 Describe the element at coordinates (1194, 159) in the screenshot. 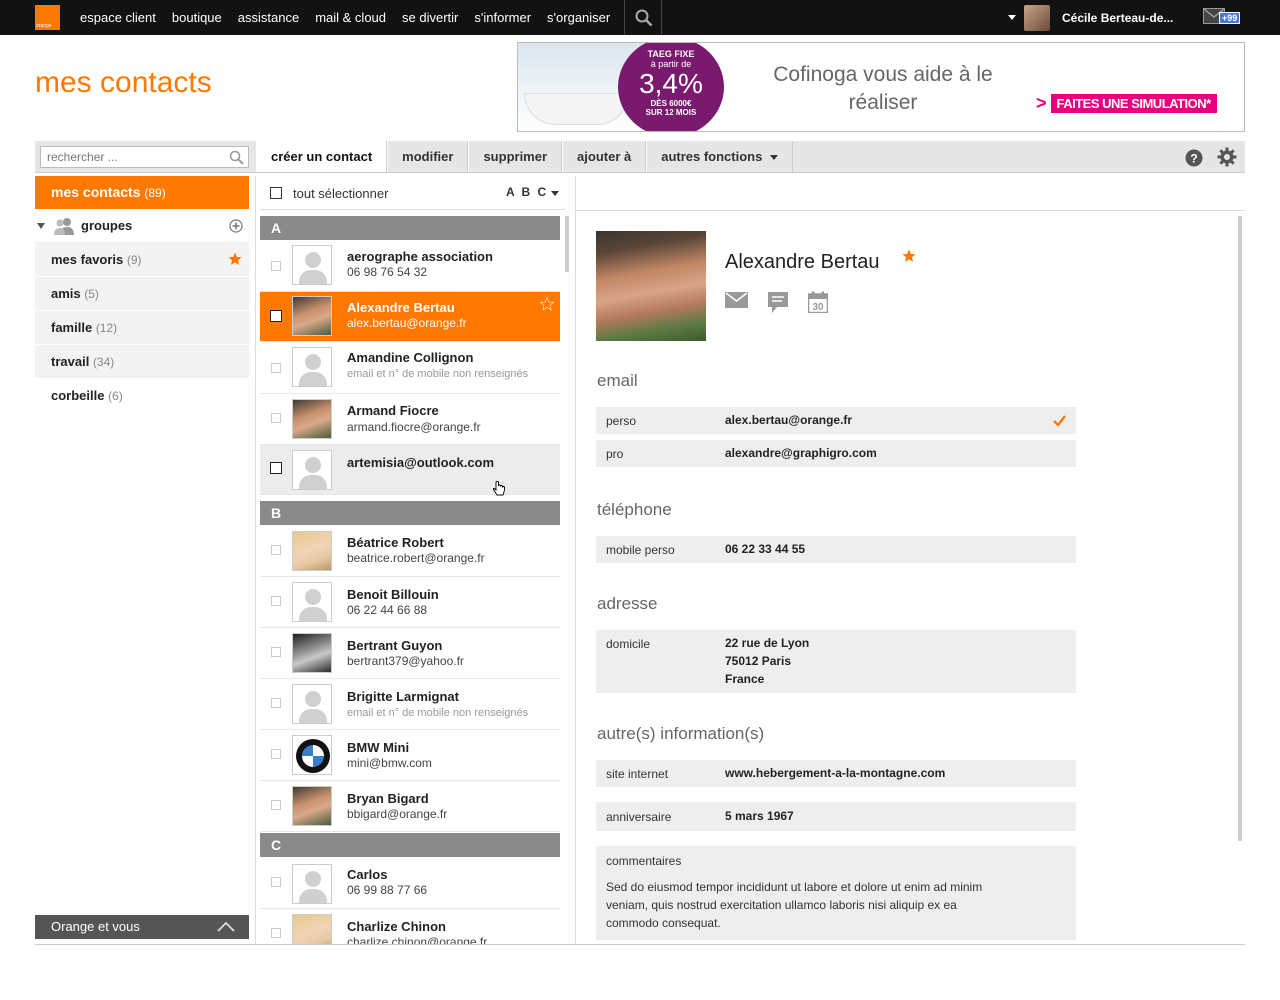

I see `help-icon: ?` at that location.